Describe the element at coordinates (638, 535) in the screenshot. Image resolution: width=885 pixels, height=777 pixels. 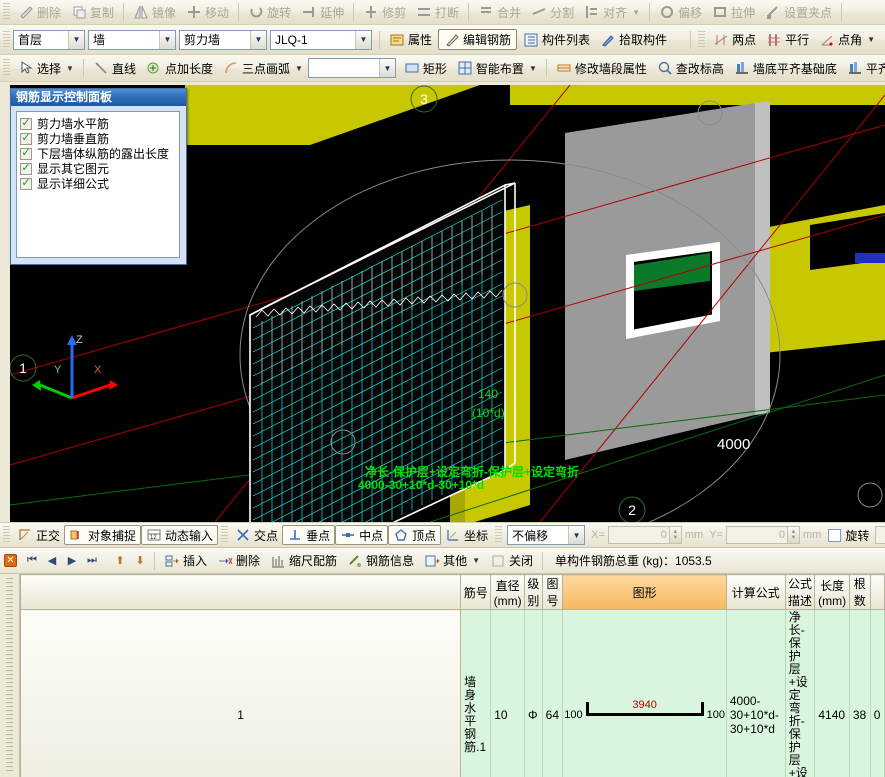
I see `x-offset-input: 0` at that location.